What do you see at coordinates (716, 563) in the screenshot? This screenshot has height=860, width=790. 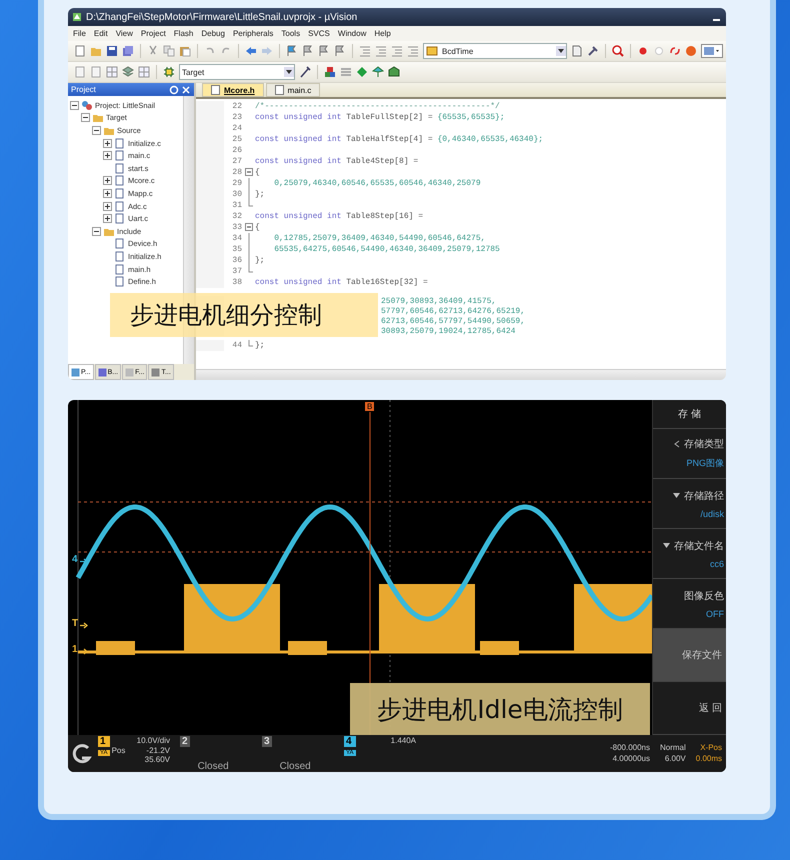 I see `option-value: cc6` at bounding box center [716, 563].